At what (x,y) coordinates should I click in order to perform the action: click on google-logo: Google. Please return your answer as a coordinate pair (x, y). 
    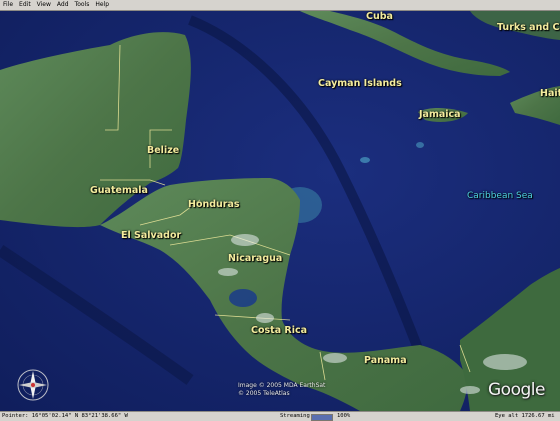
    Looking at the image, I should click on (516, 390).